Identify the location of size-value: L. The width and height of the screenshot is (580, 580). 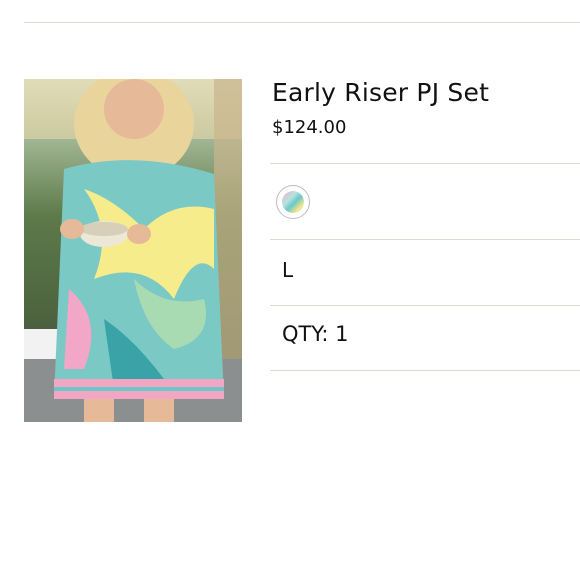
(288, 270).